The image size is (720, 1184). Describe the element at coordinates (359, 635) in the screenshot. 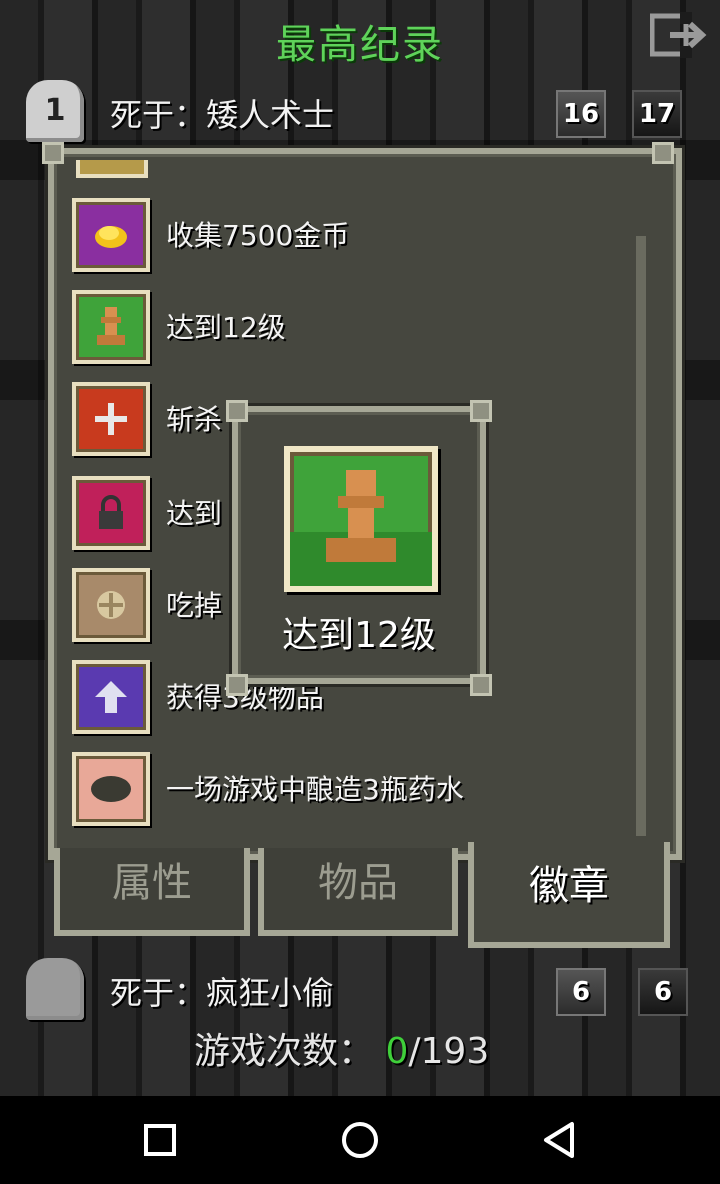

I see `popup-label: 达到12级` at that location.